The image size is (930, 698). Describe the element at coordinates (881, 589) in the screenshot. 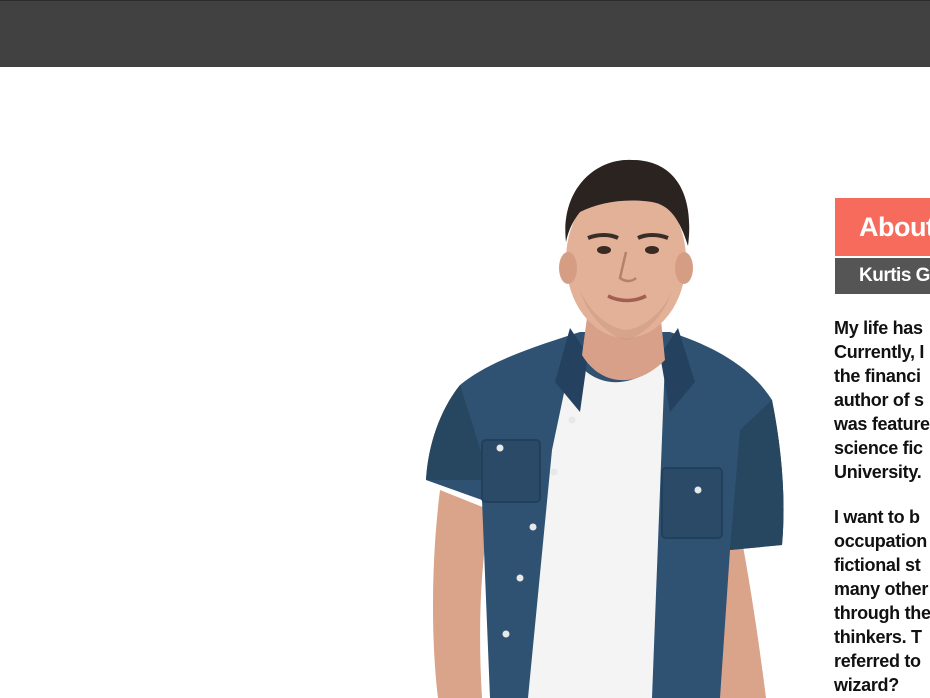

I see `bio-line: many other` at that location.